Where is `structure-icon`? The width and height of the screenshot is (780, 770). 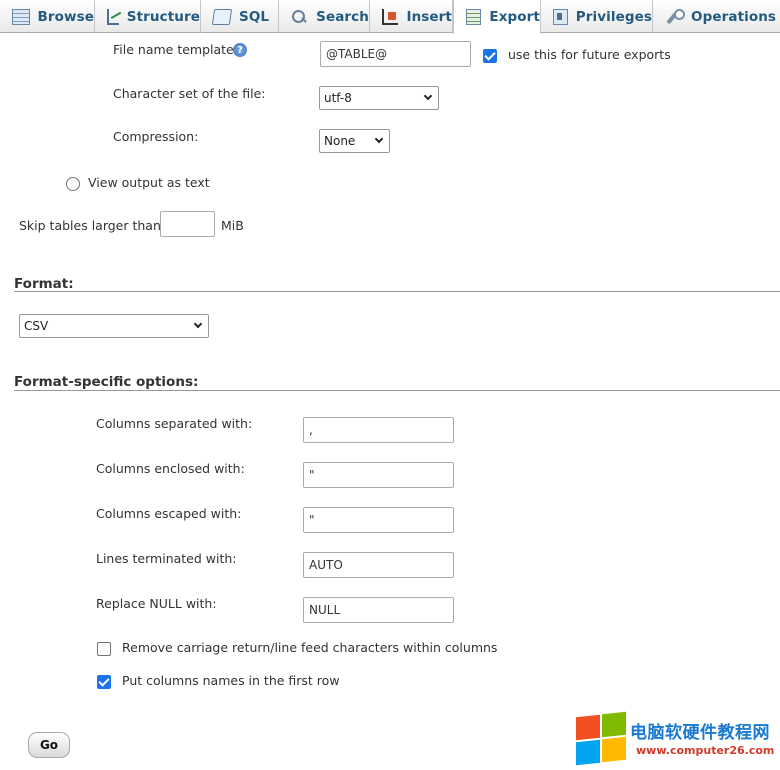 structure-icon is located at coordinates (113, 16).